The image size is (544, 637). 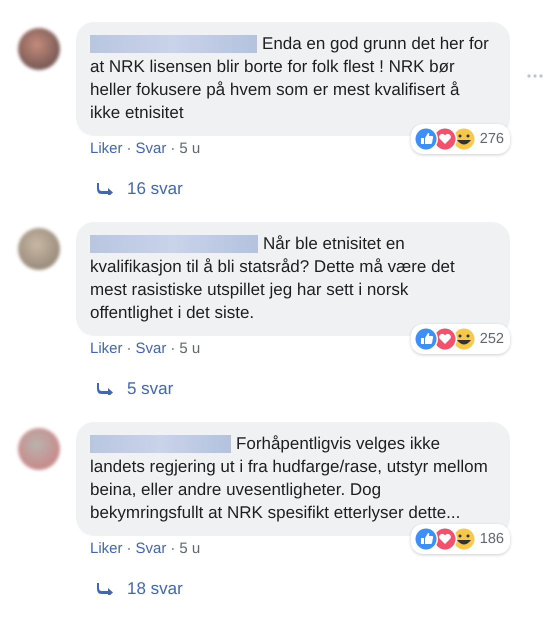 What do you see at coordinates (273, 278) in the screenshot?
I see `comment-text: Når ble etnisitet en kvalifikasjon til å bli statsråd? Dette må være det mest rasistiske utspillet jeg har sett i norsk offentlighet i det siste.` at bounding box center [273, 278].